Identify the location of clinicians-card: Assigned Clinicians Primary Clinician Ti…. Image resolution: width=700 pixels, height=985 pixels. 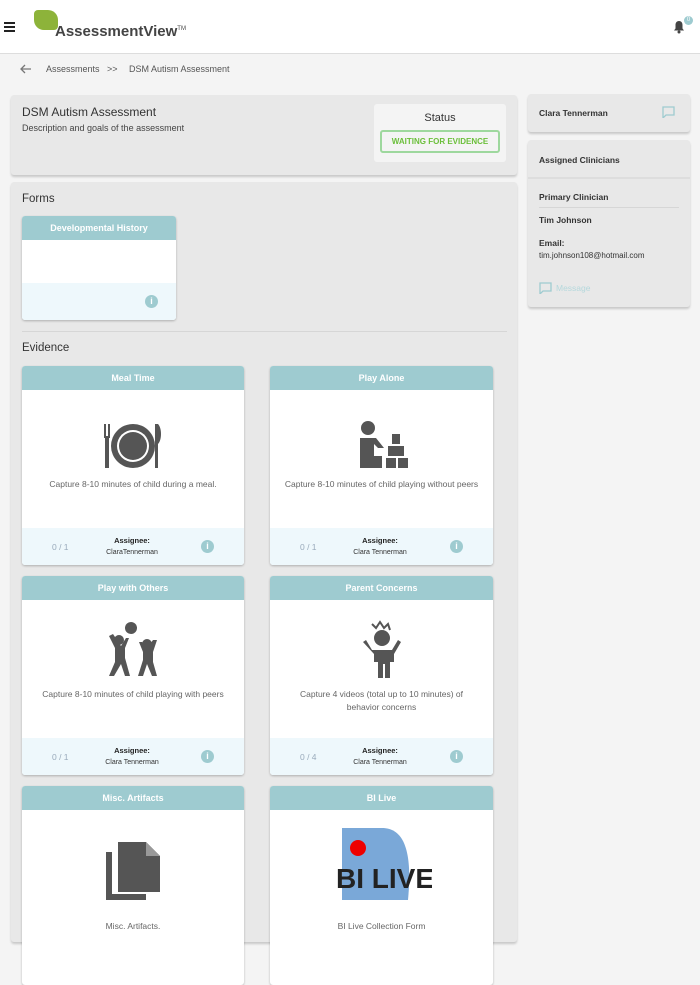
(609, 223).